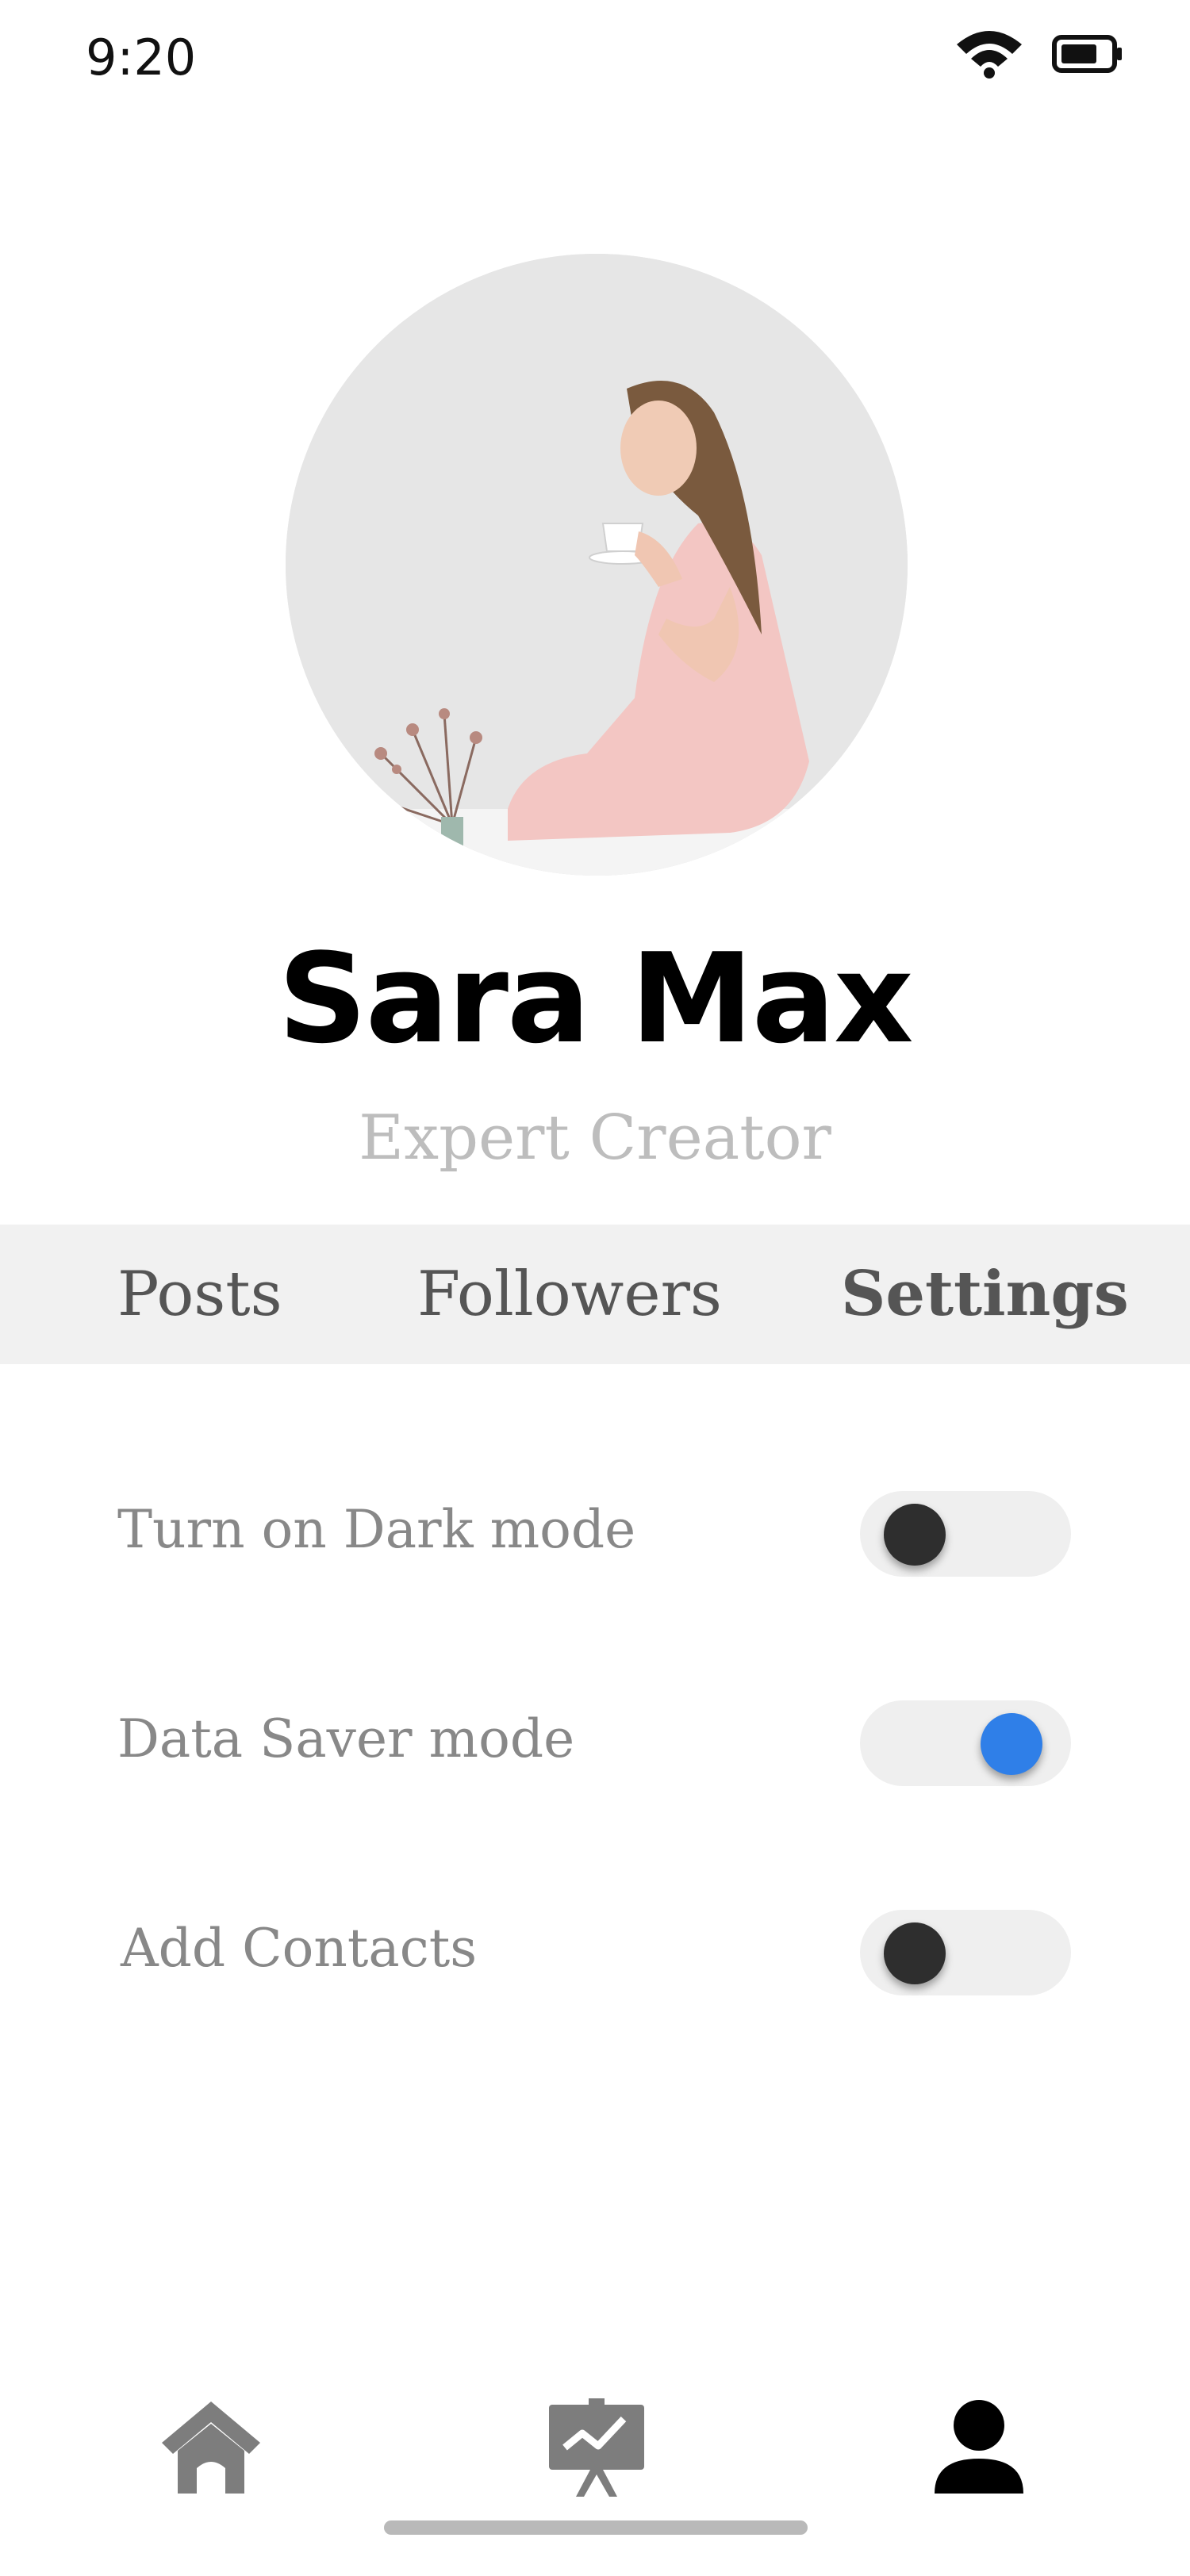 The height and width of the screenshot is (2576, 1190). Describe the element at coordinates (595, 999) in the screenshot. I see `profile-name: Sara Max` at that location.